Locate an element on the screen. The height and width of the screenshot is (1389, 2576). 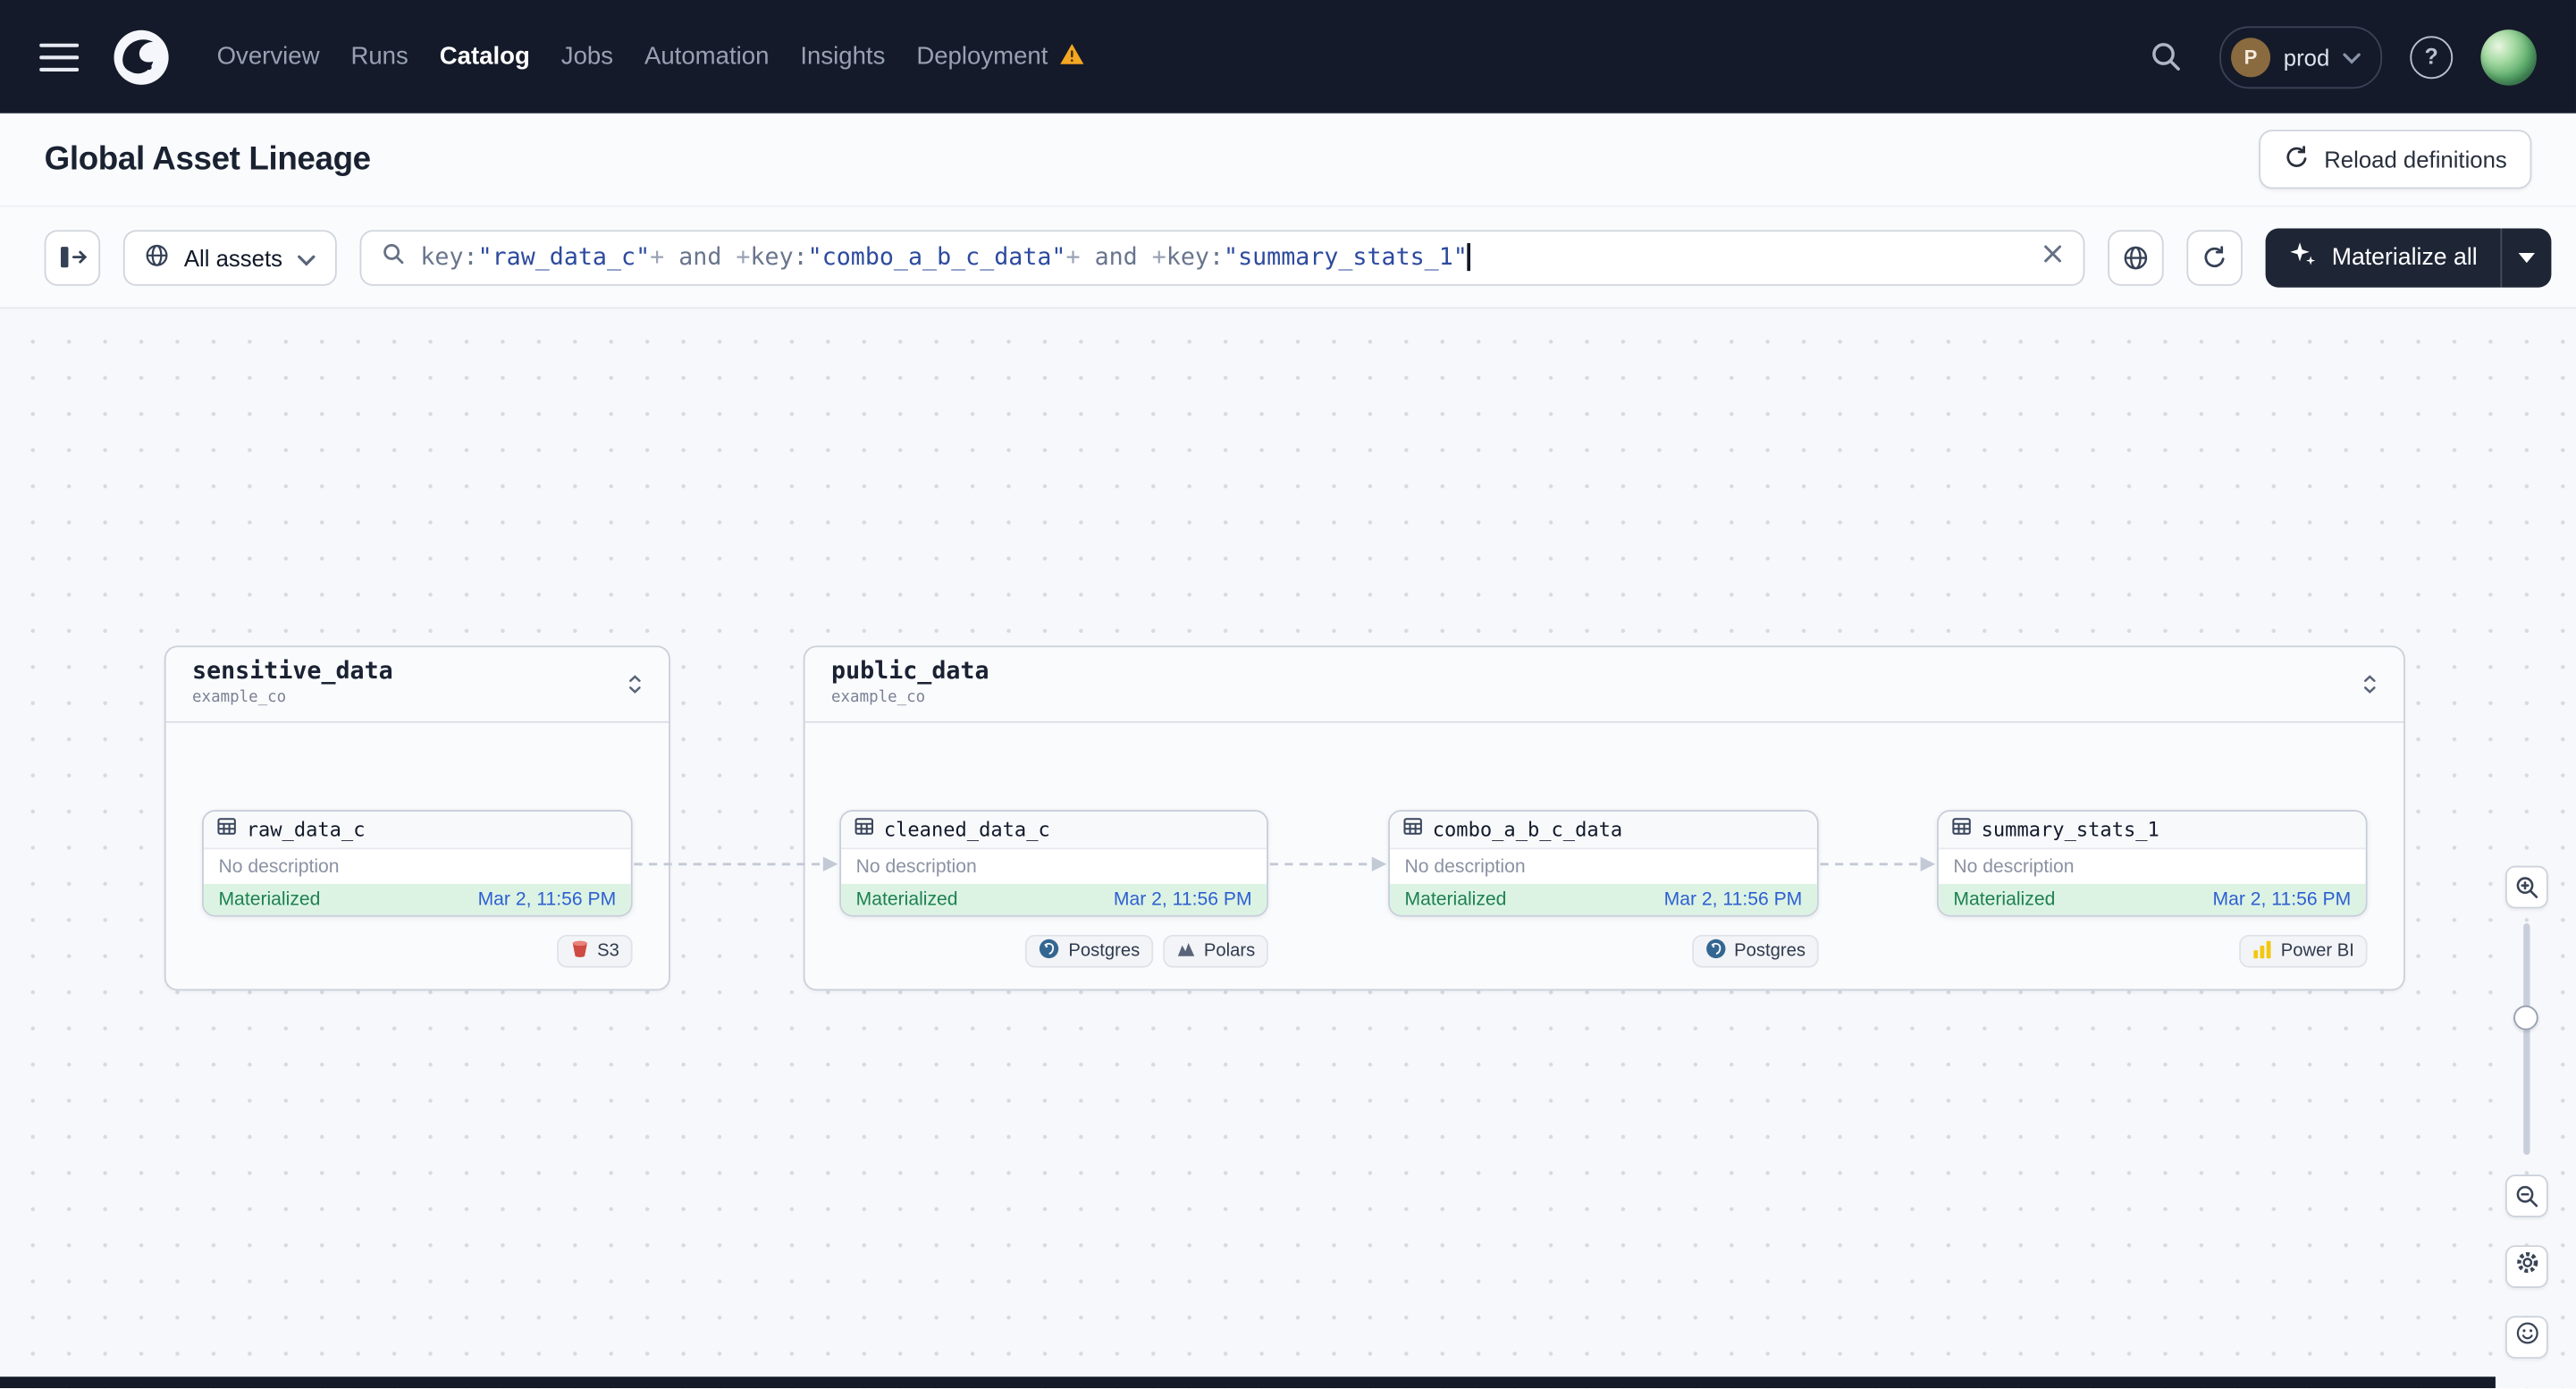
nav-item-catalog: Catalog is located at coordinates (485, 56).